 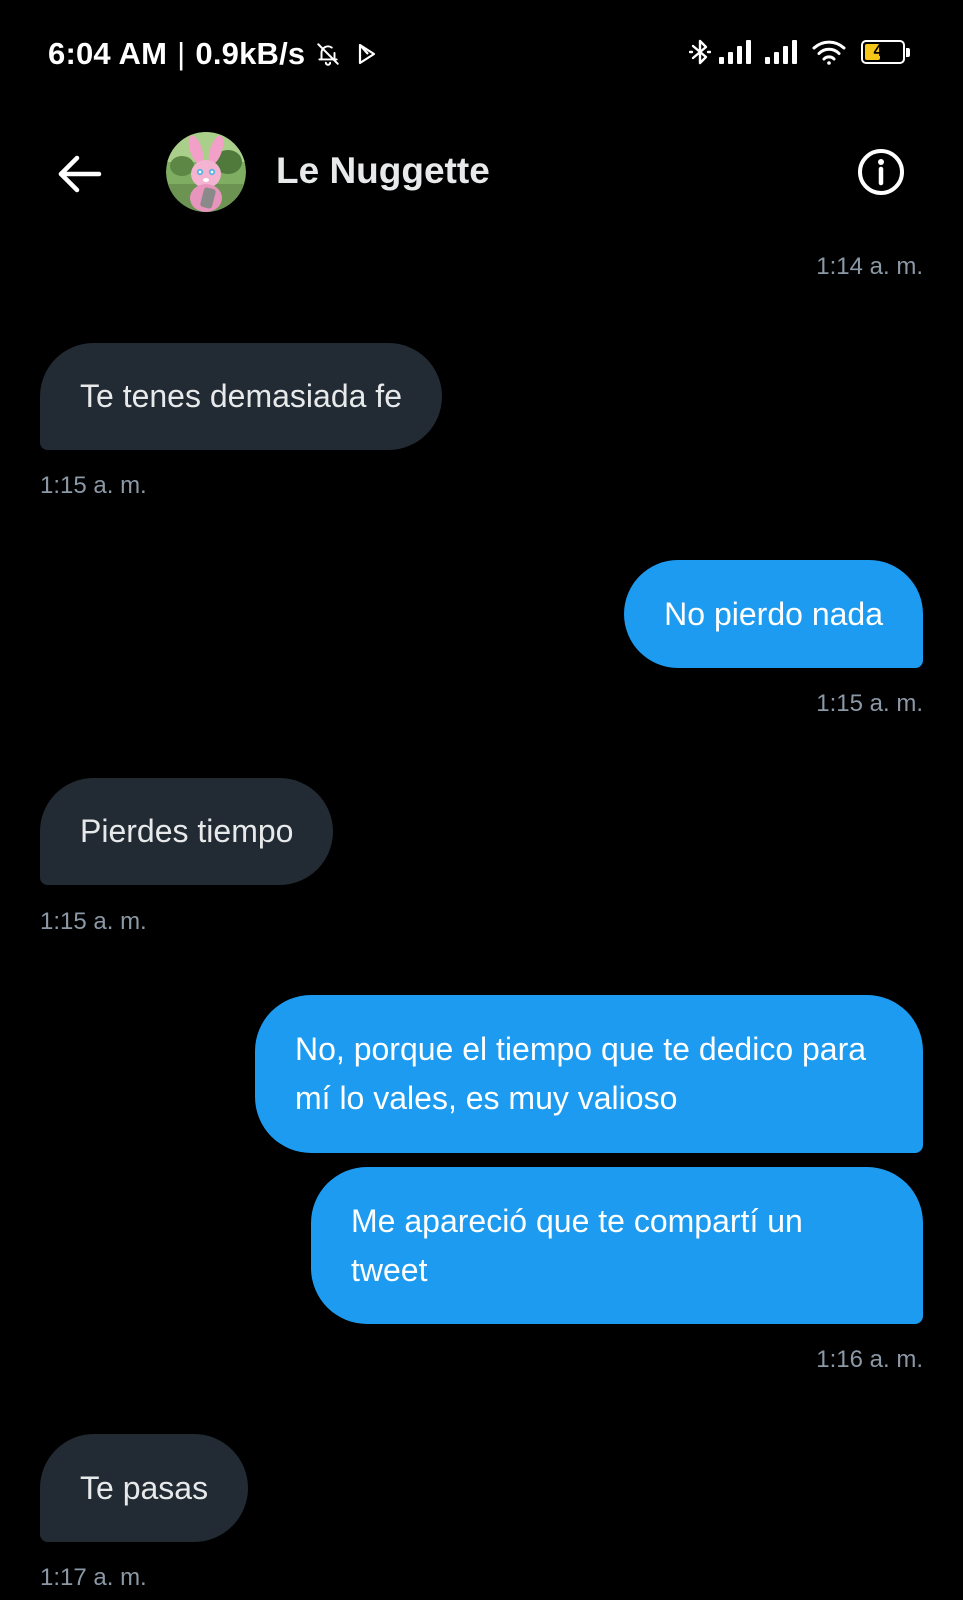 I want to click on incoming-message-bubble: Pierdes tiempo, so click(x=187, y=831).